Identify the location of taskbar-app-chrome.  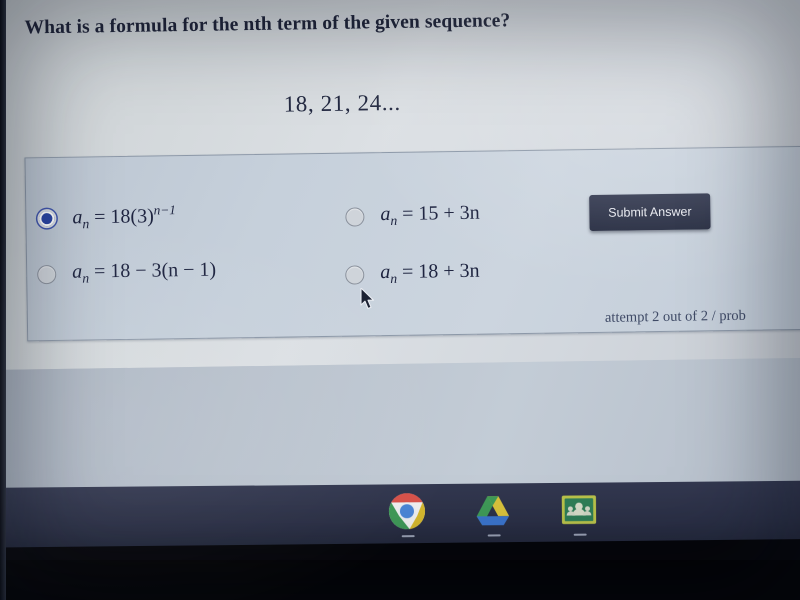
(408, 515).